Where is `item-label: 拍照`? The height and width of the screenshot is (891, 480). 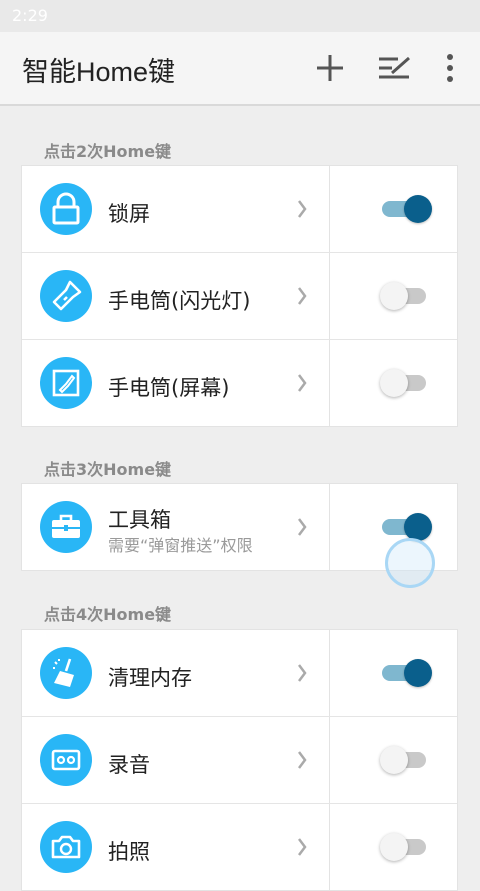
item-label: 拍照 is located at coordinates (129, 852).